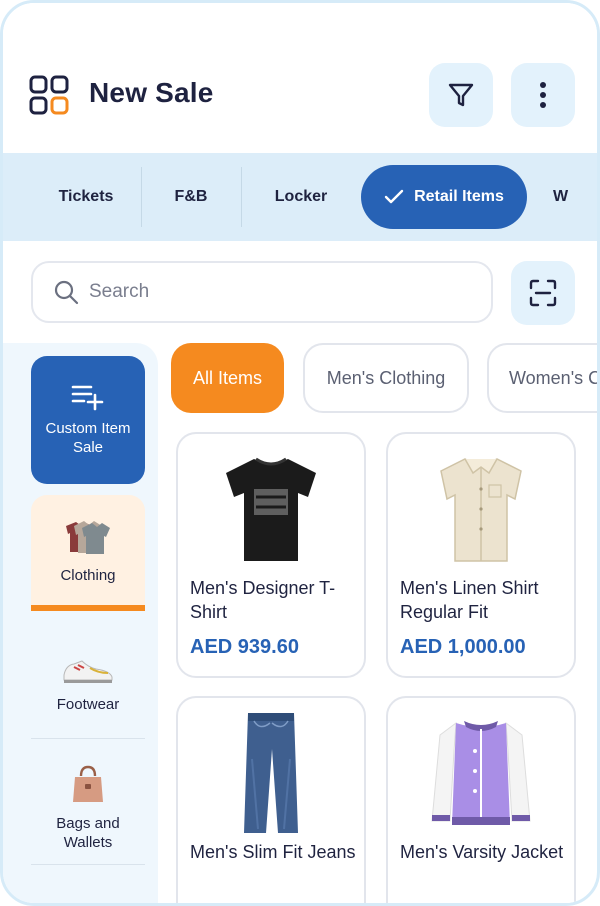 This screenshot has width=600, height=906. What do you see at coordinates (482, 852) in the screenshot?
I see `product-name: Men's Varsity Jacket` at bounding box center [482, 852].